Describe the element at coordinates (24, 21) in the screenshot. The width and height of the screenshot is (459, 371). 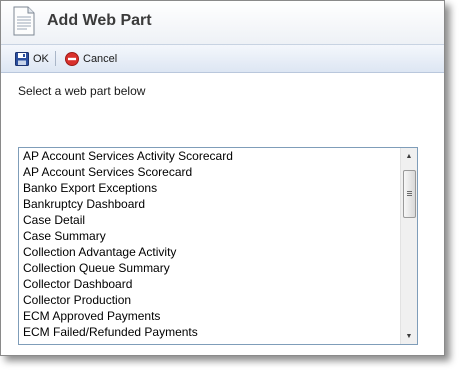
I see `document-icon` at that location.